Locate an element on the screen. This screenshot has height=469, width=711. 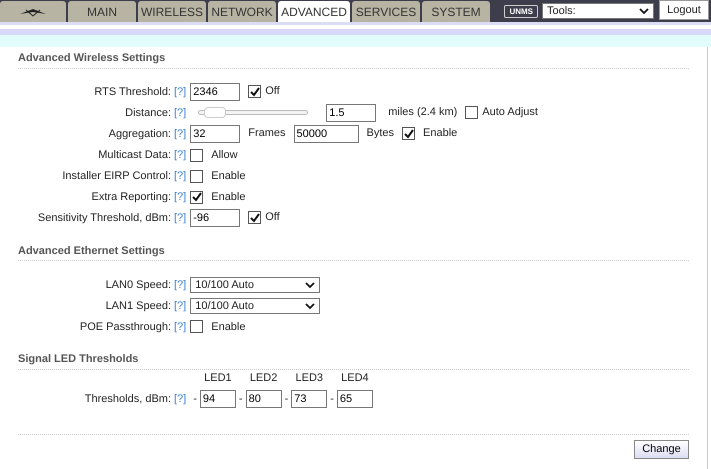
slider-track is located at coordinates (253, 112).